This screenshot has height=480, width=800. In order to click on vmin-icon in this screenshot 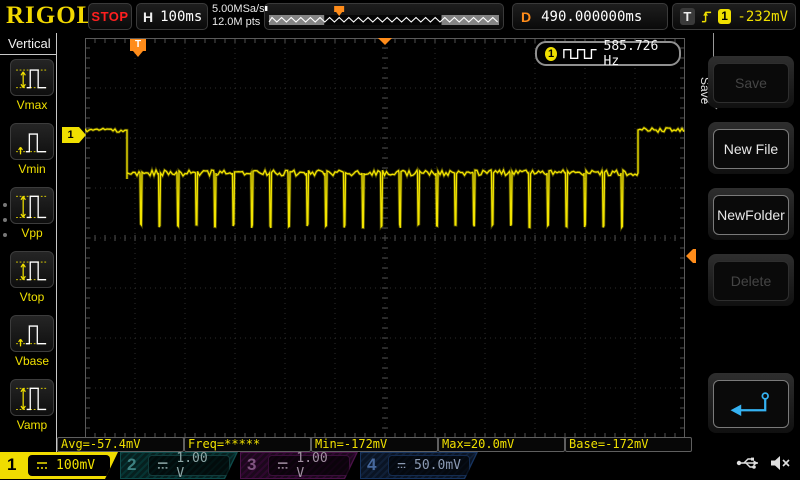, I will do `click(32, 143)`.